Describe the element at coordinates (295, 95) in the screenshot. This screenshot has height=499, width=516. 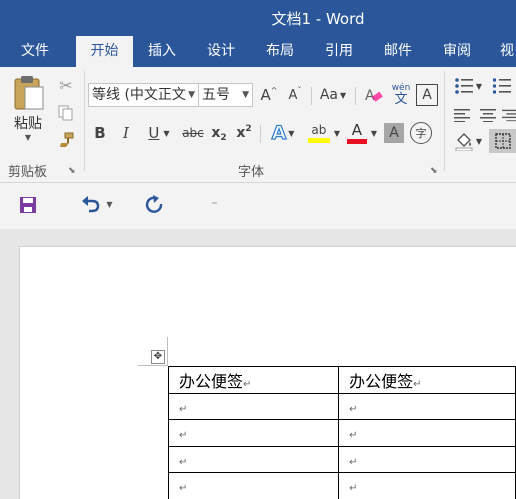
I see `shrink-font-button: Aˇ` at that location.